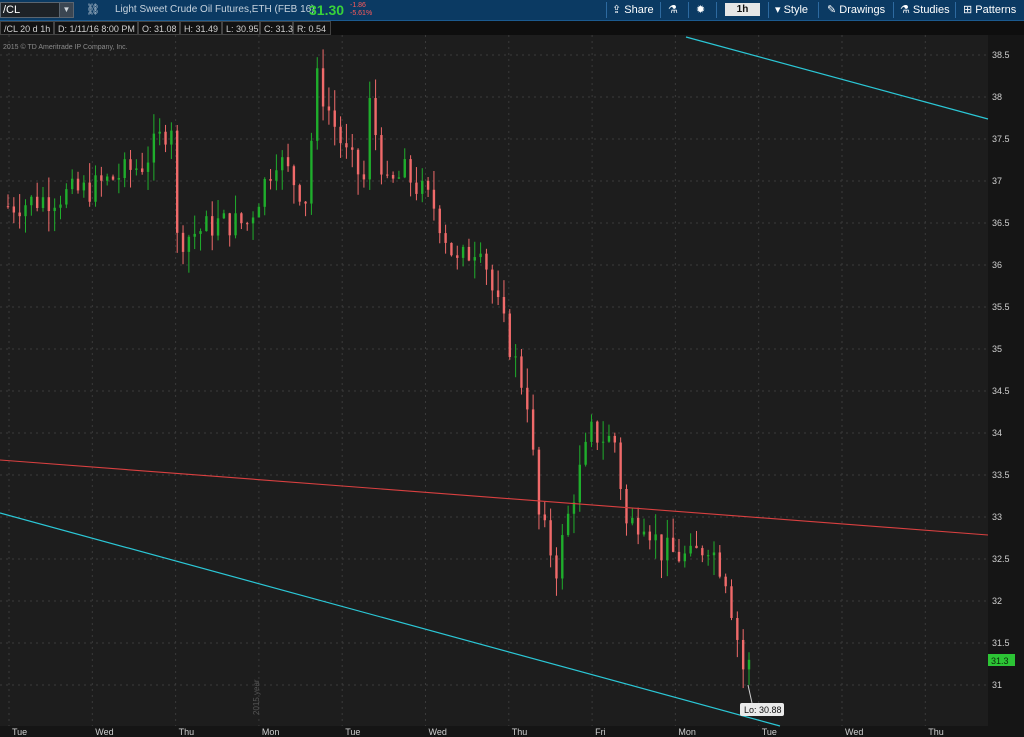 The image size is (1024, 737). What do you see at coordinates (327, 10) in the screenshot?
I see `last-price: 31.30` at bounding box center [327, 10].